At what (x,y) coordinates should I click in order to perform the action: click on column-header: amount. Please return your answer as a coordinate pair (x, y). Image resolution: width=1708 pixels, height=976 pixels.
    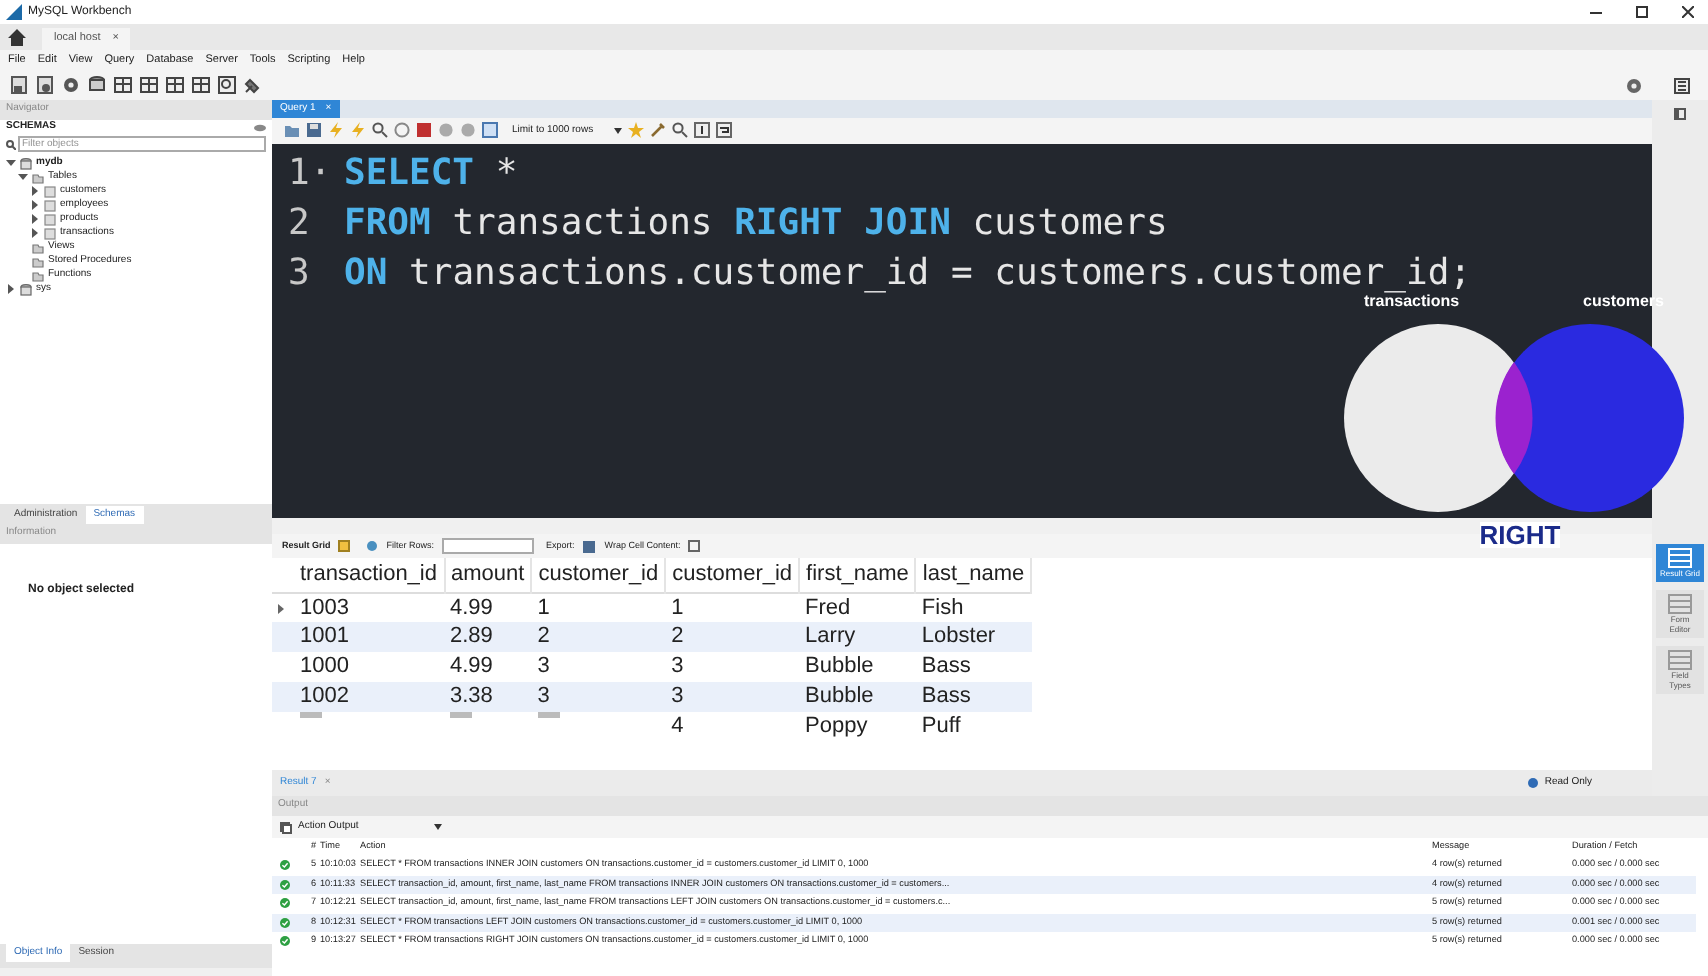
    Looking at the image, I should click on (488, 575).